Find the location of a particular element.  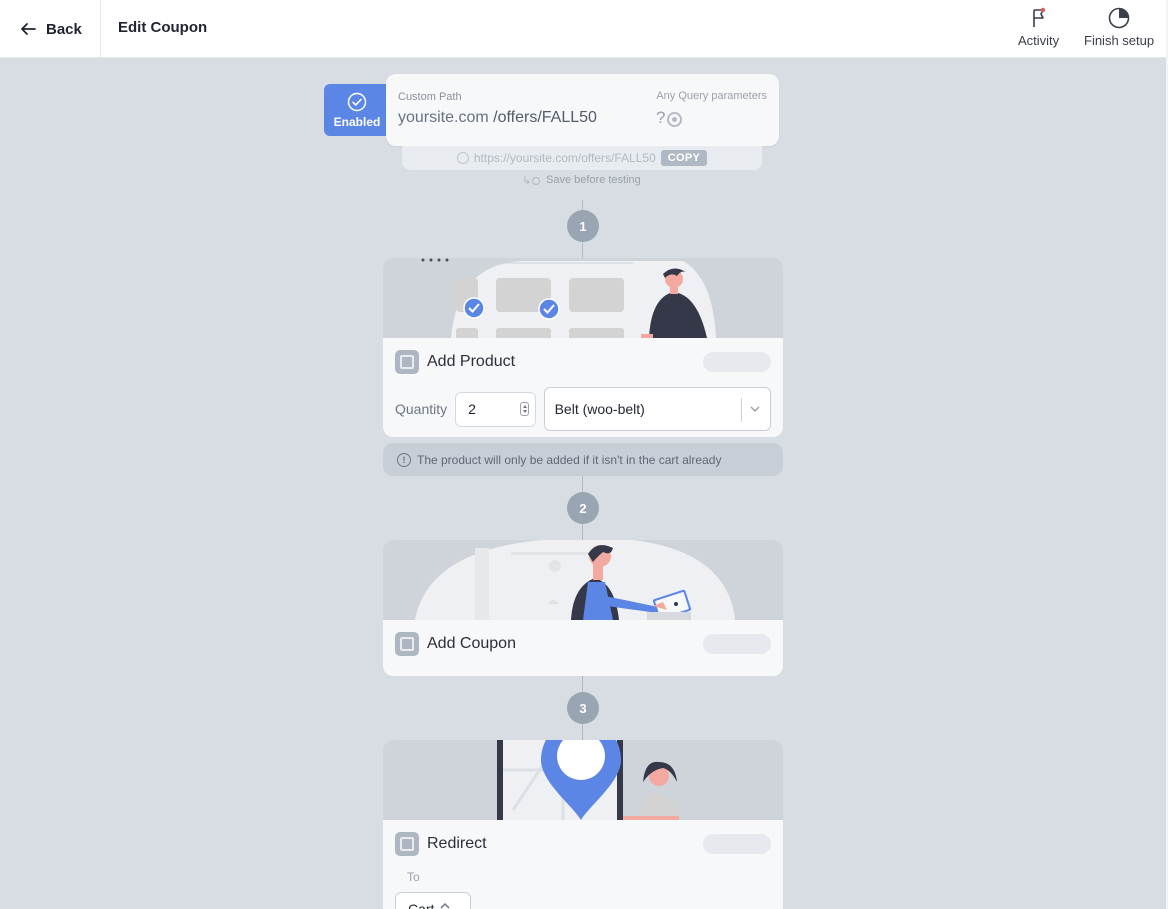

enabled-label: Enabled is located at coordinates (357, 121).